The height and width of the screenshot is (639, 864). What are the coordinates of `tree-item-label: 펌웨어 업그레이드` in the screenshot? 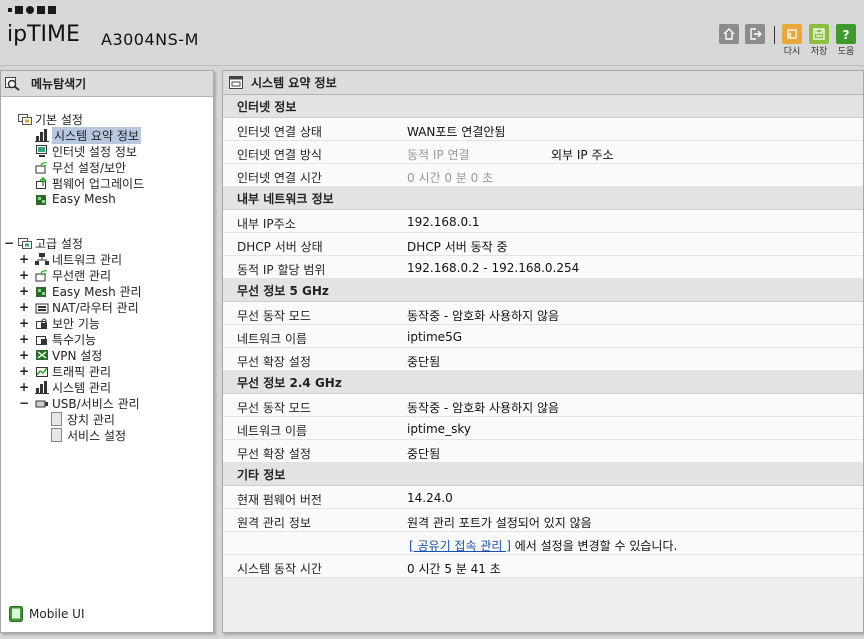 It's located at (98, 183).